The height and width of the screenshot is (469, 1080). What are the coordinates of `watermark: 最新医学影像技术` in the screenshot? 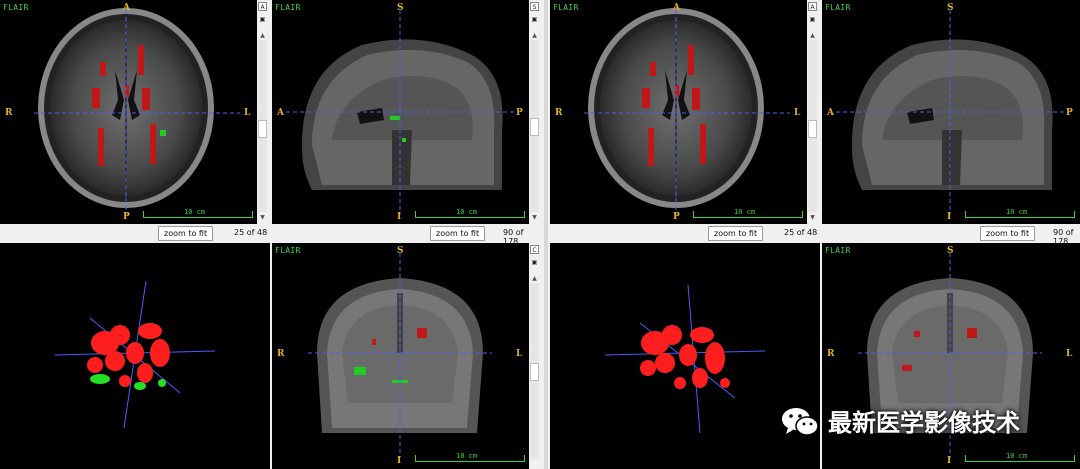 It's located at (900, 420).